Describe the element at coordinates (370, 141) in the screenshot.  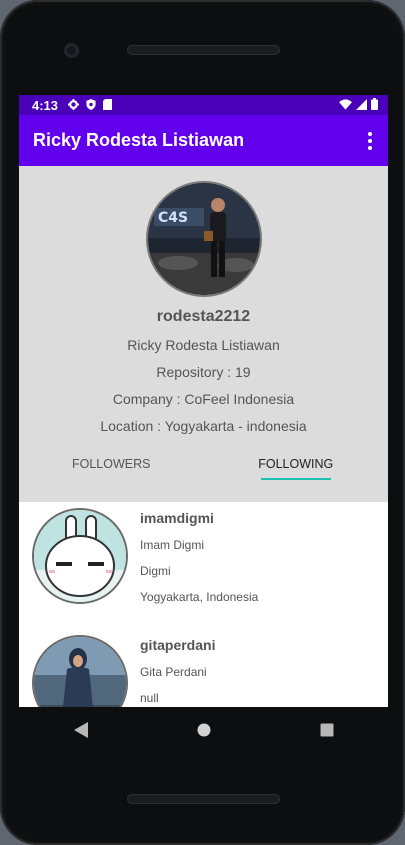
I see `overflow-menu-icon` at that location.